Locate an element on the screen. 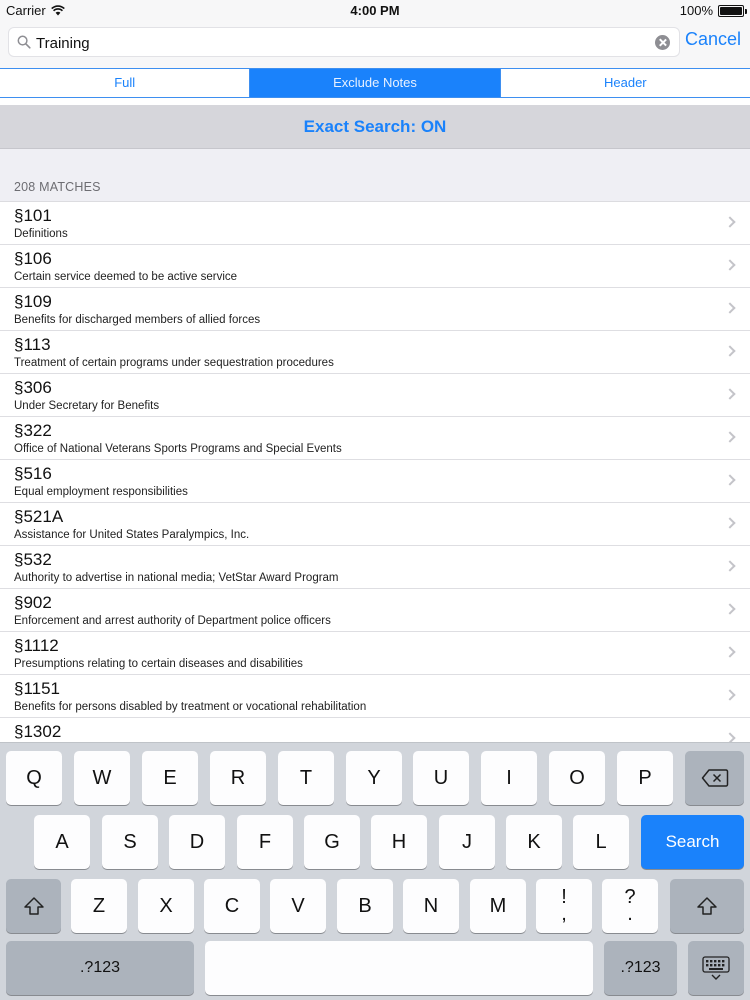  key-w: W is located at coordinates (102, 778).